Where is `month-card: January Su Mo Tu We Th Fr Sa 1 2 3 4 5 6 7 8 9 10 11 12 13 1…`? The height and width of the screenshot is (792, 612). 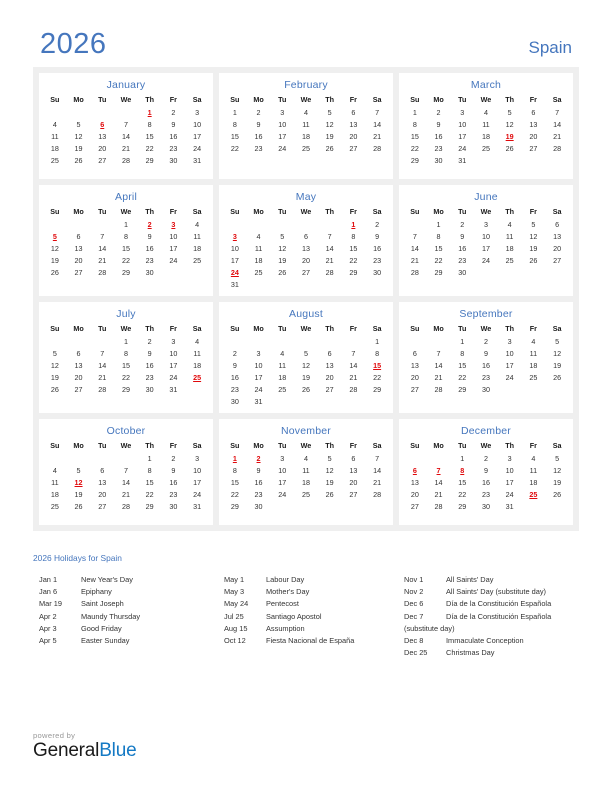
month-card: January Su Mo Tu We Th Fr Sa 1 2 3 4 5 6 7 8 9 10 11 12 13 1… is located at coordinates (126, 126).